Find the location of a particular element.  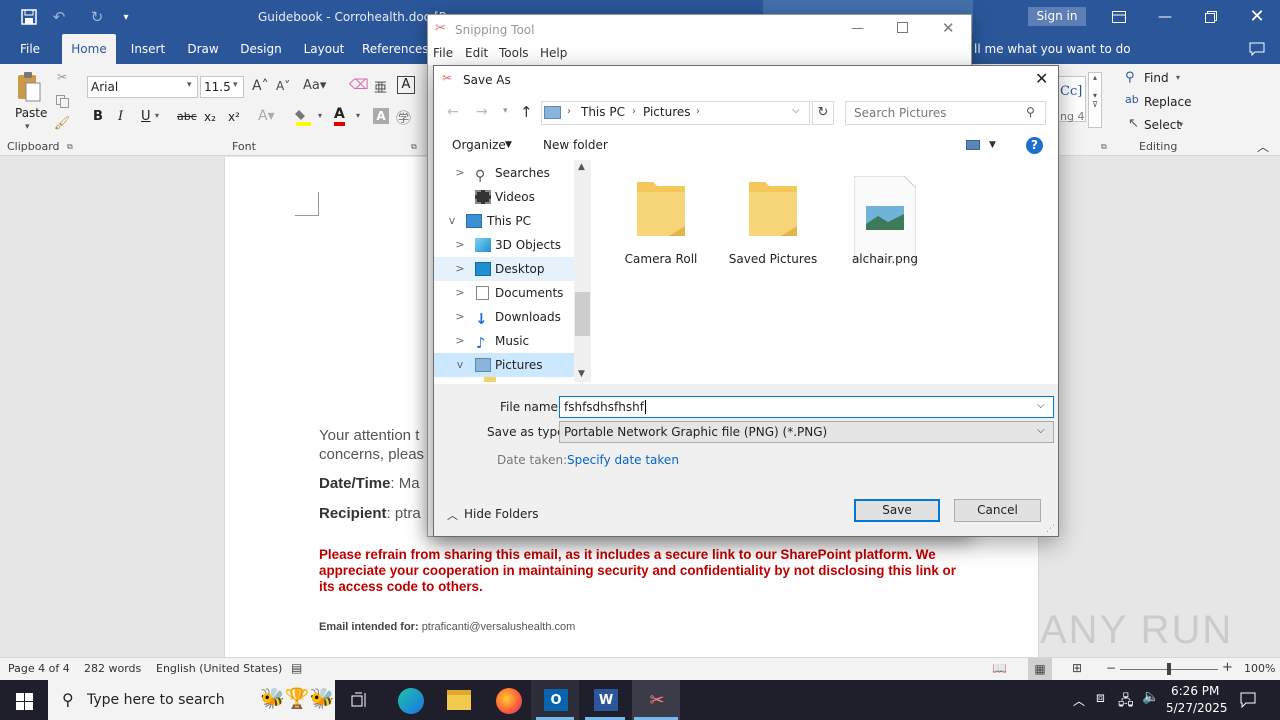

tab-references: References is located at coordinates (397, 49).